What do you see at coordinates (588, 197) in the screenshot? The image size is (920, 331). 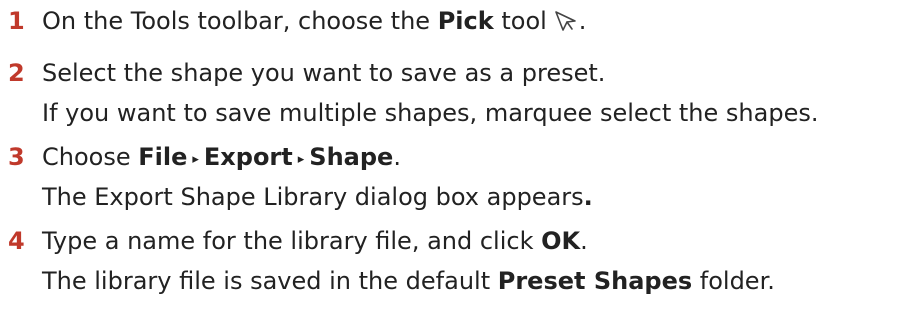 I see `step-3-note-period: .` at bounding box center [588, 197].